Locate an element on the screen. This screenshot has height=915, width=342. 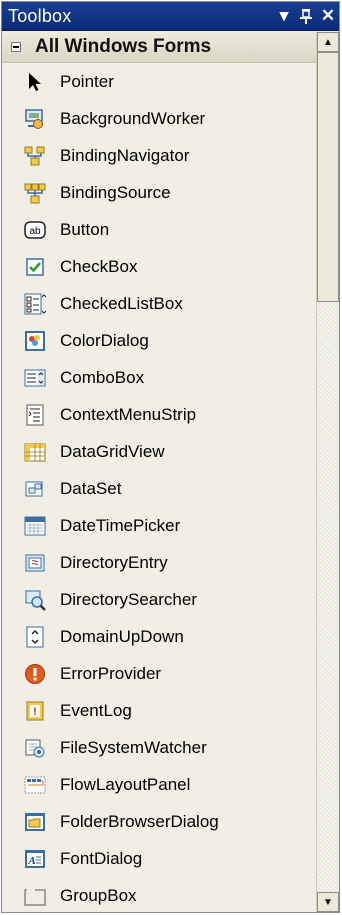
dataset-icon is located at coordinates (35, 489).